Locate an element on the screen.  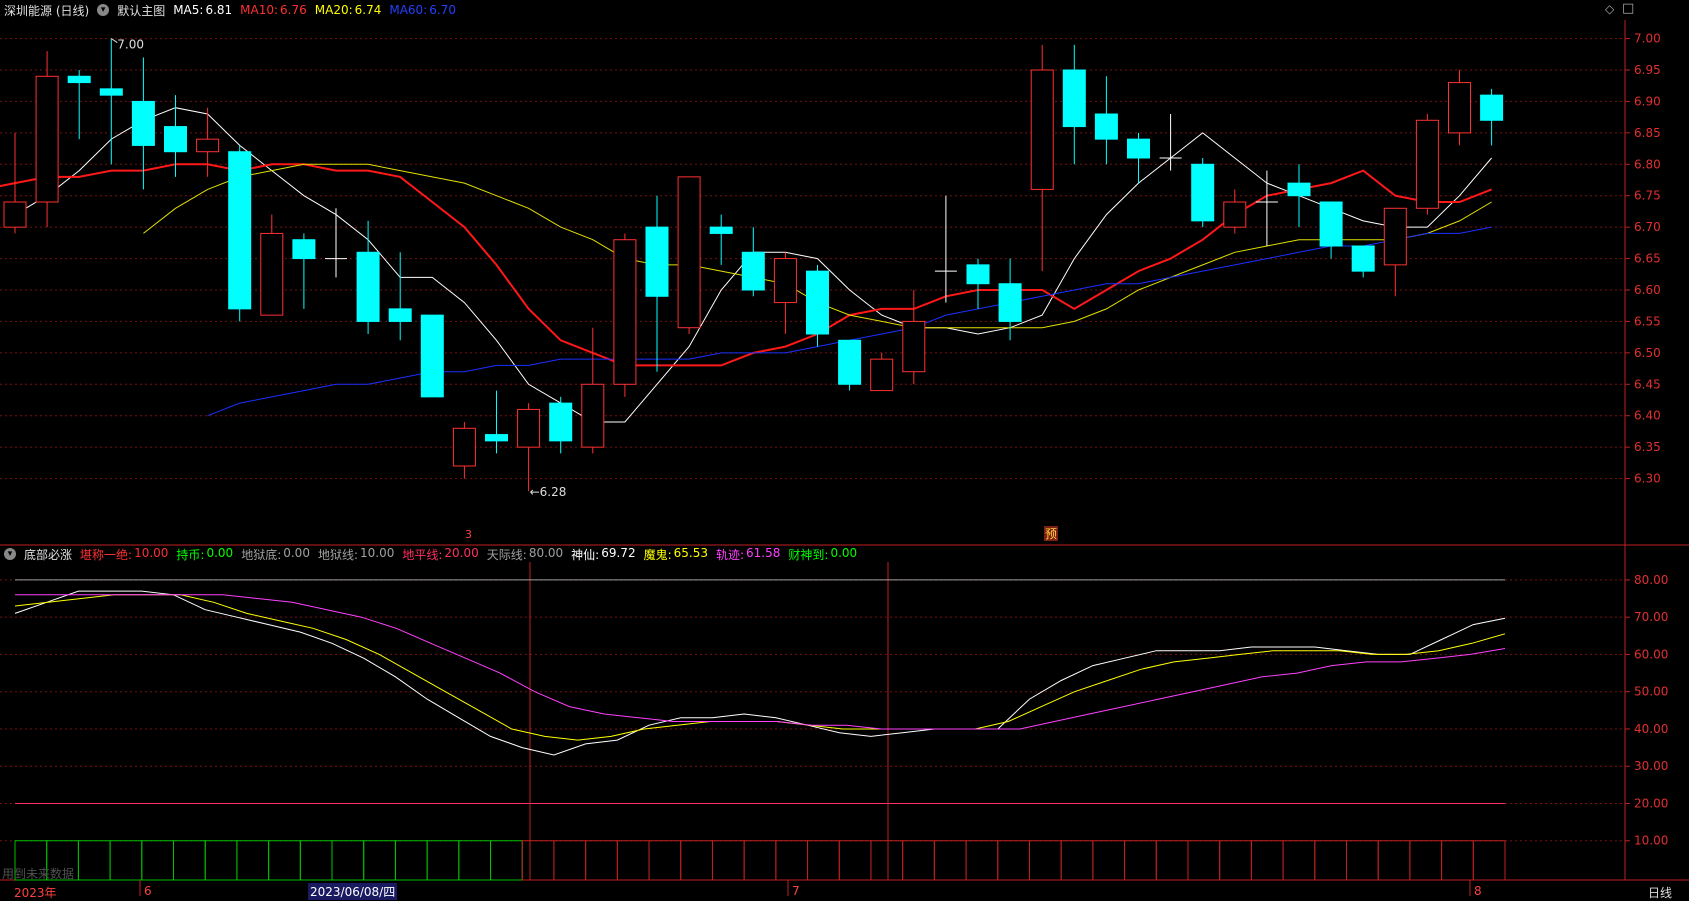
price-tick-label: 6.70 is located at coordinates (1647, 227).